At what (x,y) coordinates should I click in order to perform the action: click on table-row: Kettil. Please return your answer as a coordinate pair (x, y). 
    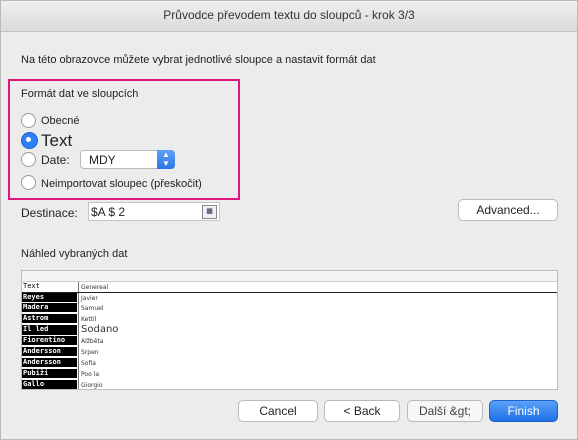
    Looking at the image, I should click on (89, 319).